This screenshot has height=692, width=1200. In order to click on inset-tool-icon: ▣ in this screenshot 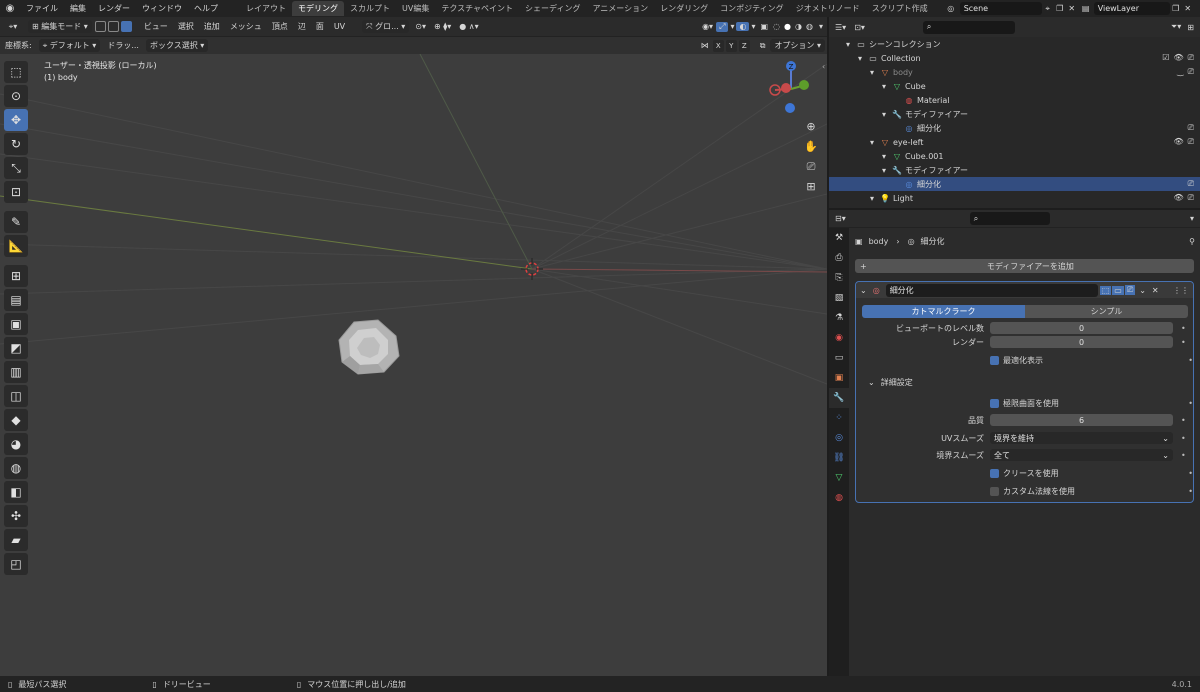, I will do `click(16, 324)`.